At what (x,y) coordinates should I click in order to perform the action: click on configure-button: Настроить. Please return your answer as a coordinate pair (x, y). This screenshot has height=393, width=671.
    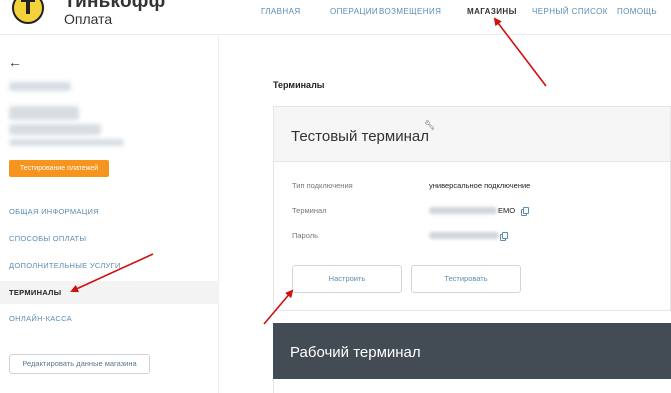
    Looking at the image, I should click on (347, 279).